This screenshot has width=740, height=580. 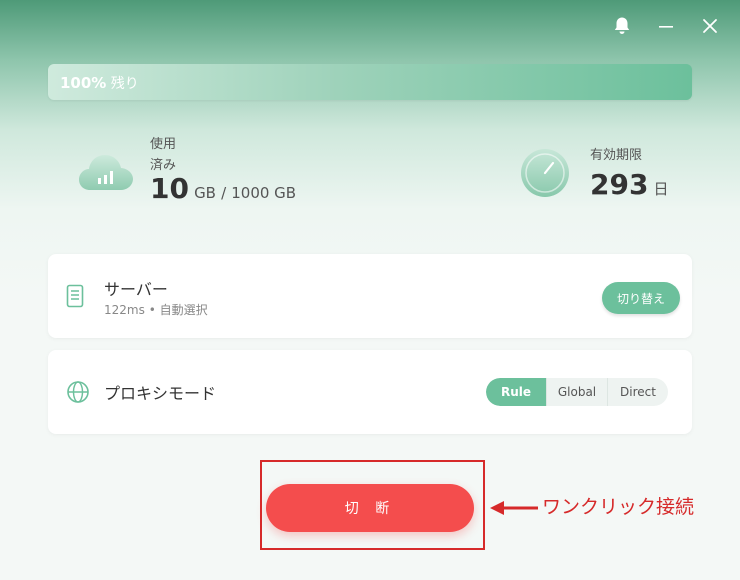 I want to click on expiry-value: 293 日, so click(x=629, y=184).